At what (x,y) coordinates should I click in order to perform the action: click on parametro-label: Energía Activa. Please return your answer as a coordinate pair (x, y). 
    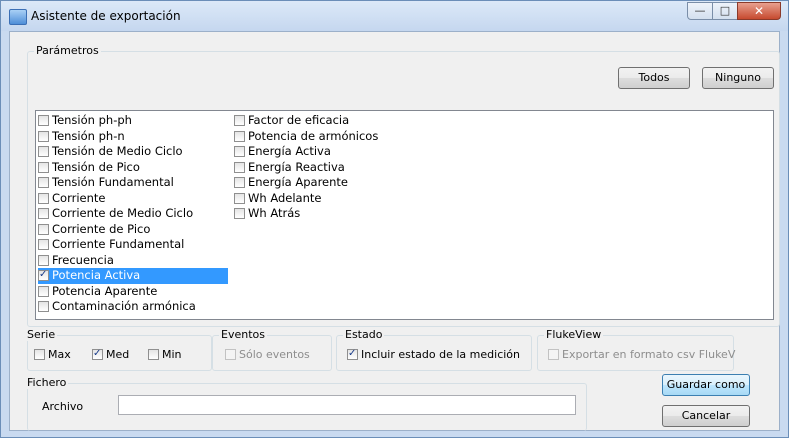
    Looking at the image, I should click on (289, 151).